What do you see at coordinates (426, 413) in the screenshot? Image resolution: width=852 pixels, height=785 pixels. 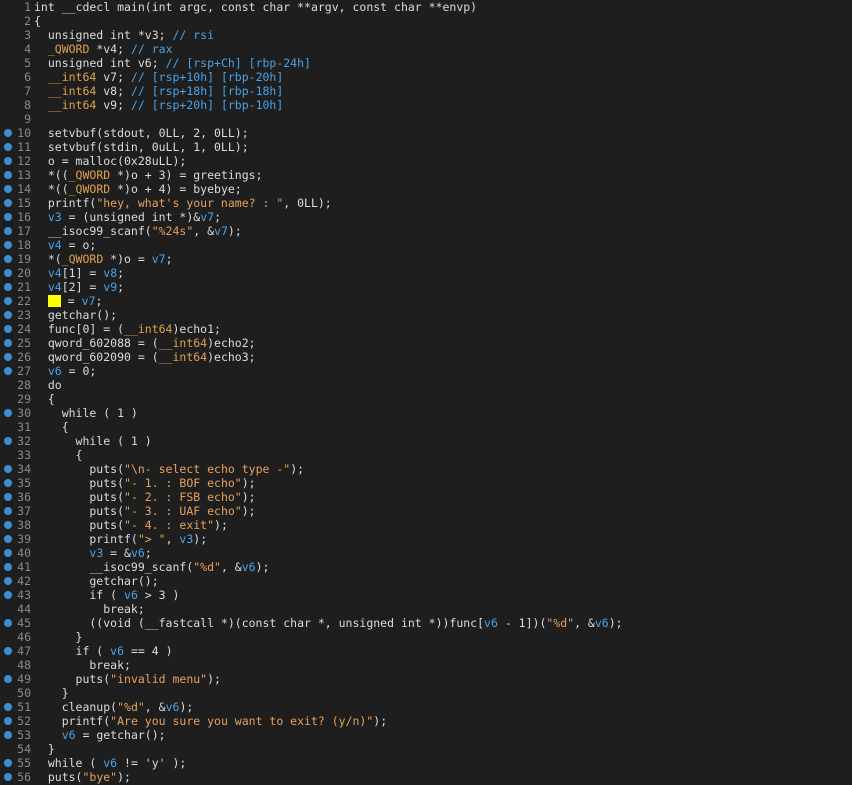 I see `code-line: 30 while ( 1 )` at bounding box center [426, 413].